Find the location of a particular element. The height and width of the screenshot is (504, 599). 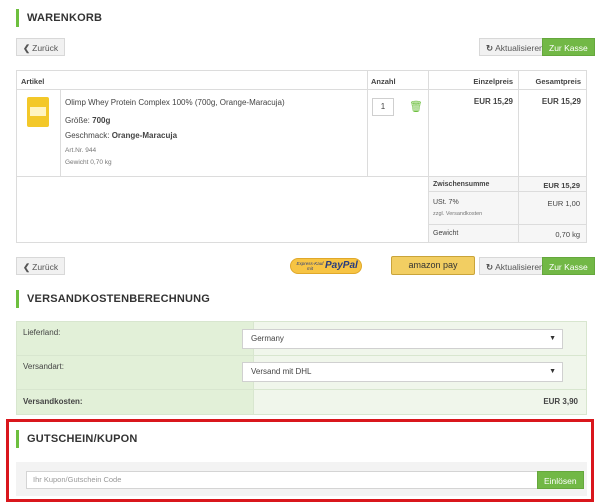

country-select: Germany ▼ is located at coordinates (402, 339).